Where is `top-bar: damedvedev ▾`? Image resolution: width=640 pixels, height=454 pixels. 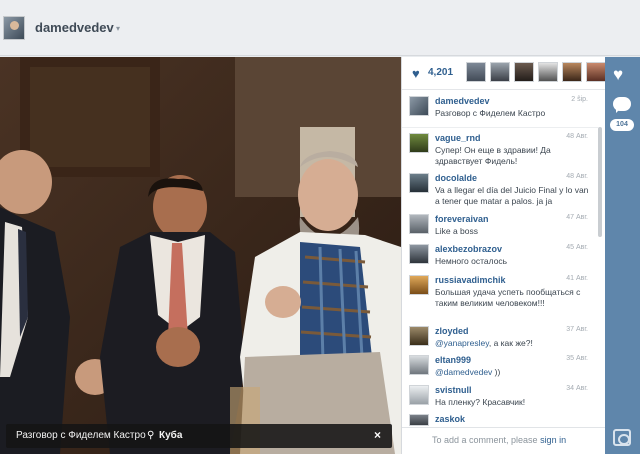 top-bar: damedvedev ▾ is located at coordinates (320, 28).